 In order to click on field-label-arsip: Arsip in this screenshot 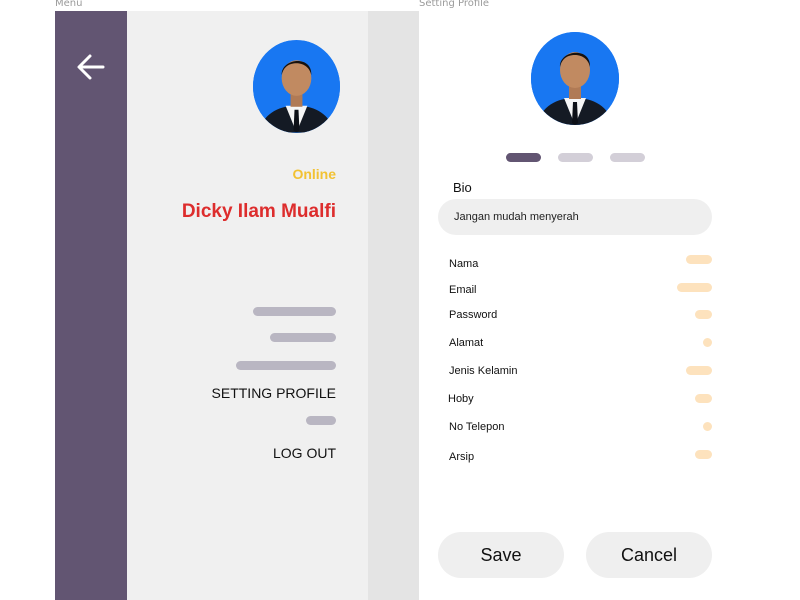, I will do `click(461, 457)`.